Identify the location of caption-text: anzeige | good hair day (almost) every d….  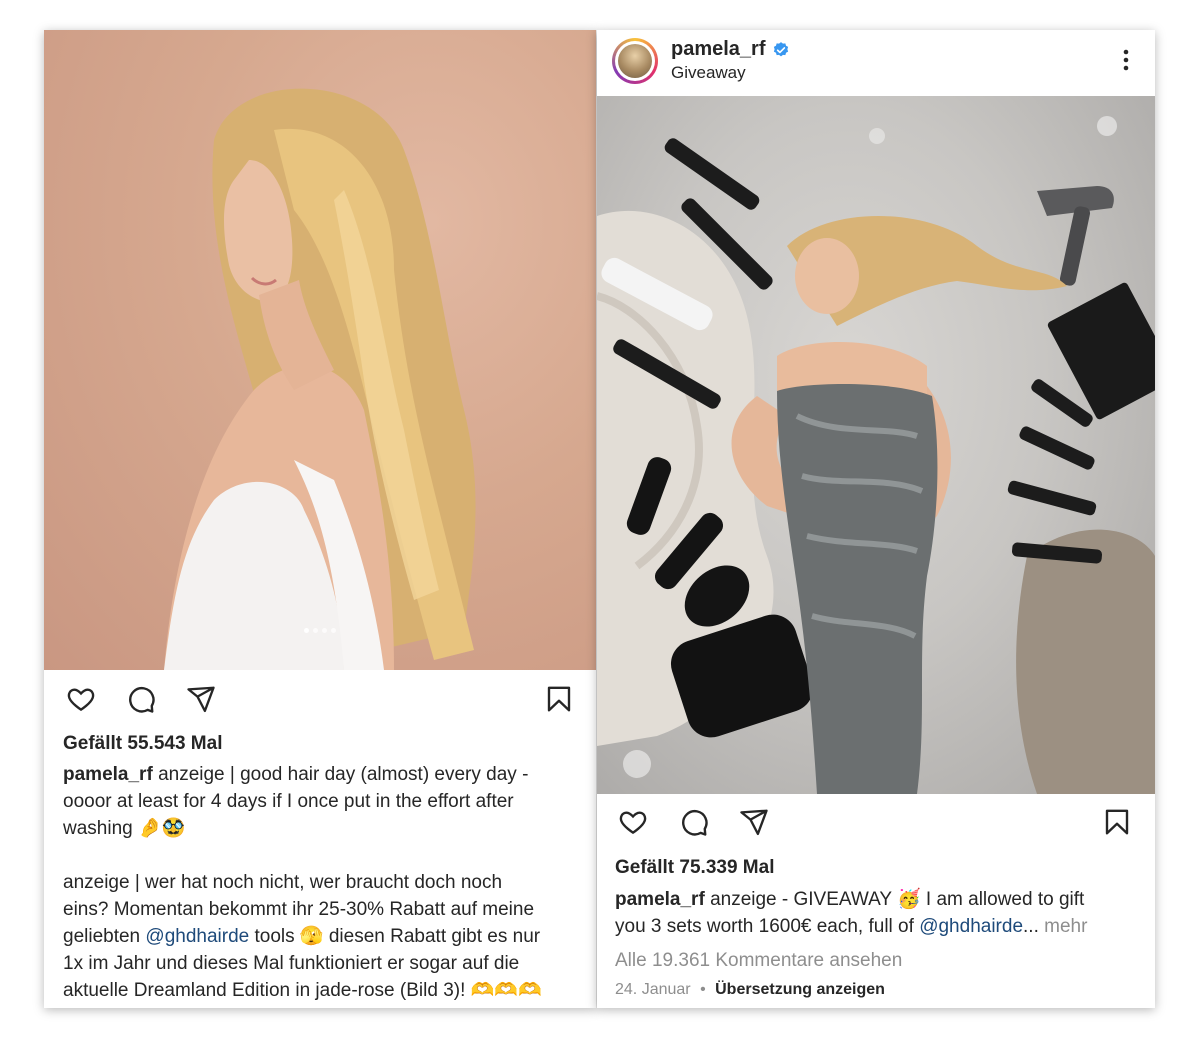
(343, 774).